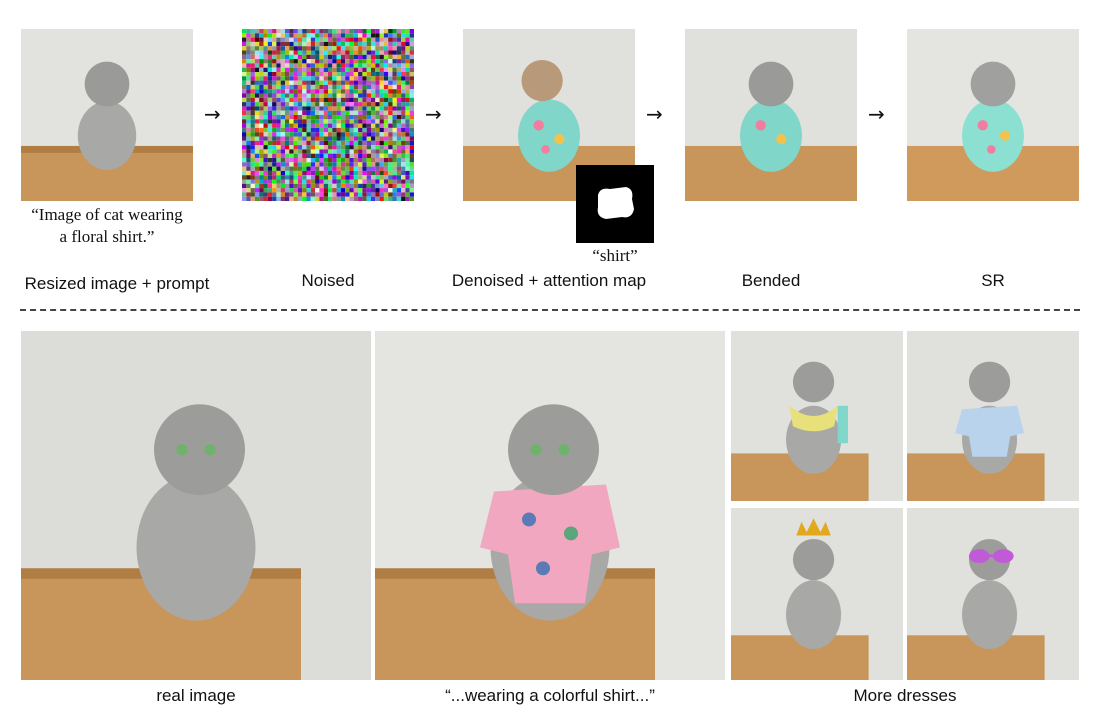 The image size is (1096, 719). I want to click on caption-sr: SR, so click(993, 280).